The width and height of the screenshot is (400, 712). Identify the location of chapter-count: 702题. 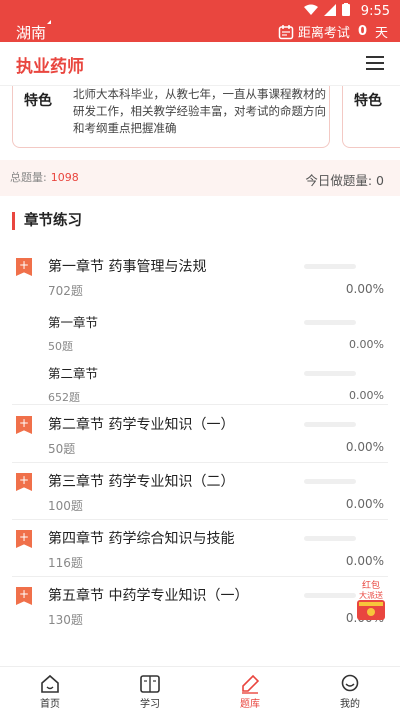
(65, 291).